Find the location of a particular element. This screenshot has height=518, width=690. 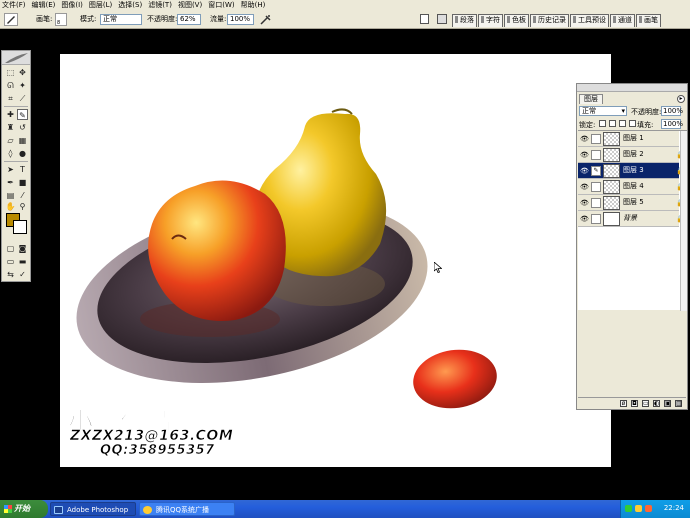

magic-wand-icon: ✦ is located at coordinates (22, 85).